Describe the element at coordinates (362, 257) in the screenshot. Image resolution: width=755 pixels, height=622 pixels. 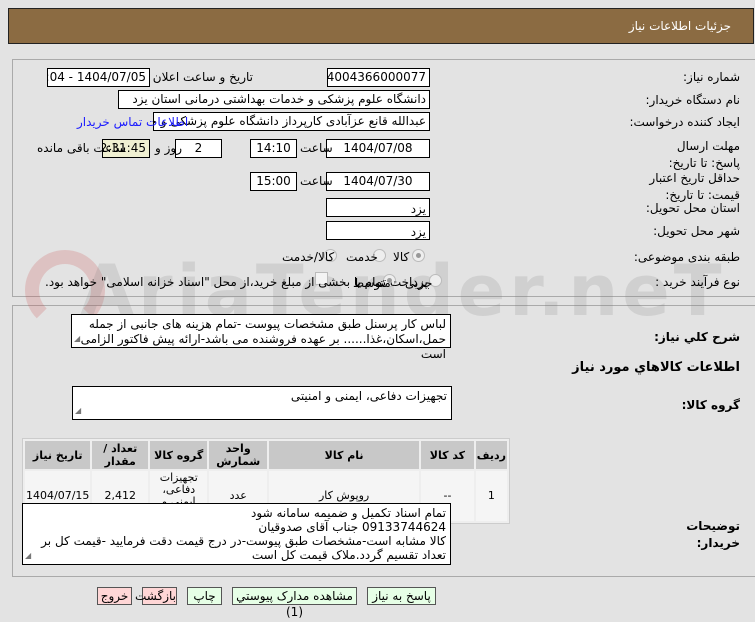
I see `category-option-service: خدمت` at that location.